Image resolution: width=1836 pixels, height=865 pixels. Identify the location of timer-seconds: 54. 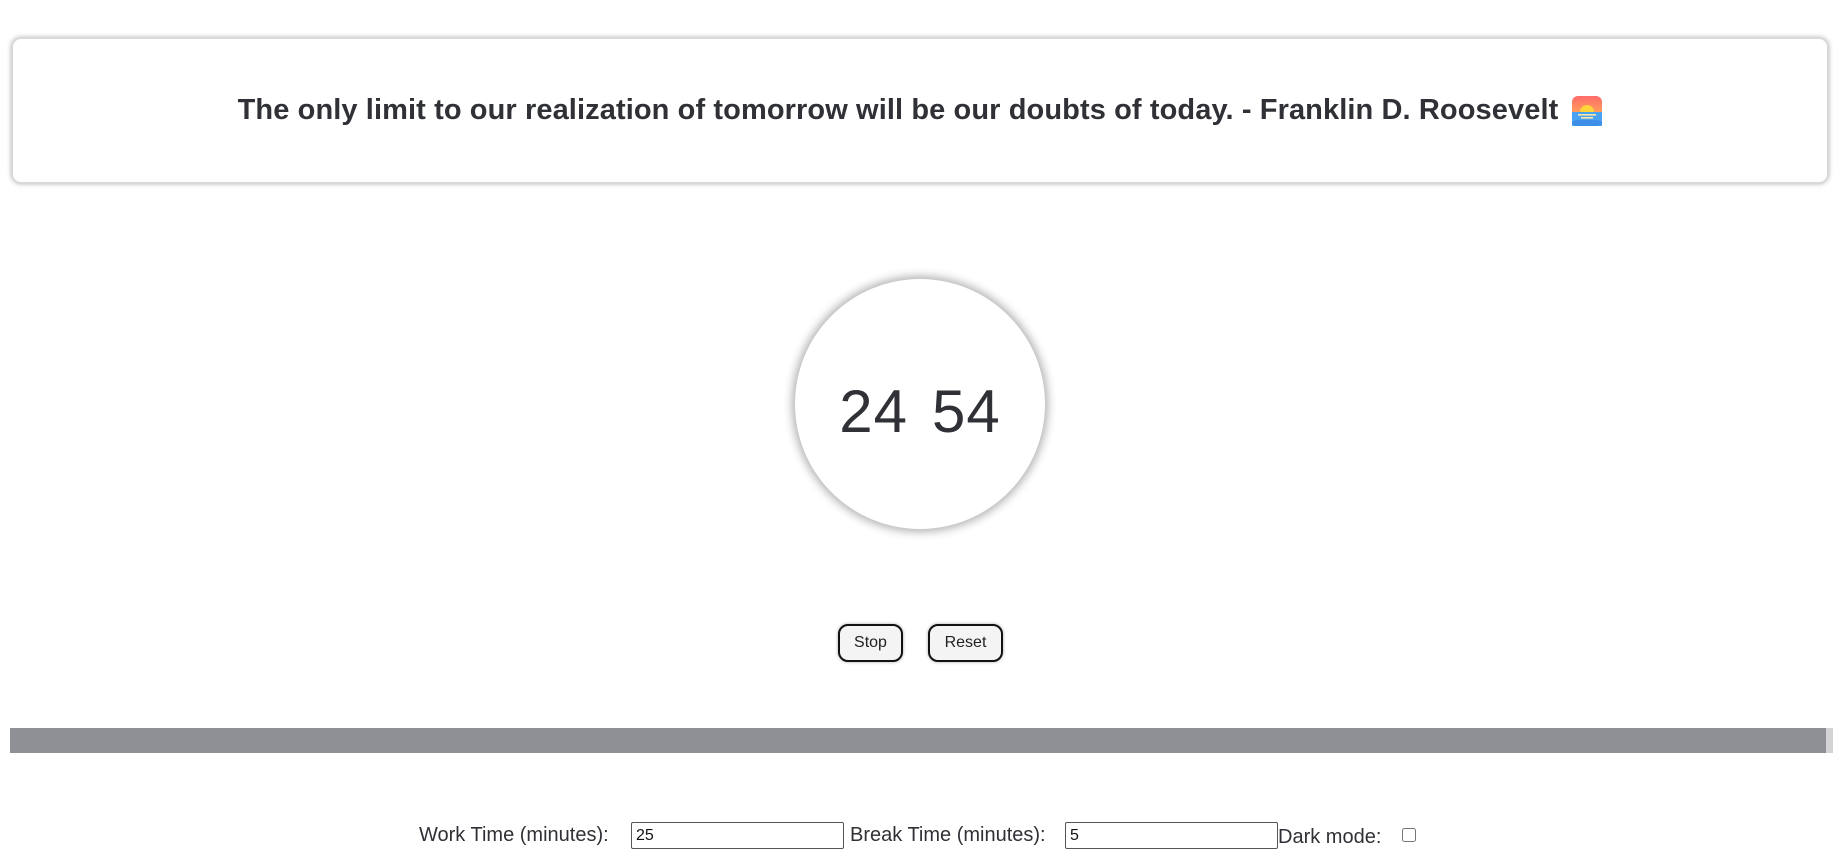
(966, 411).